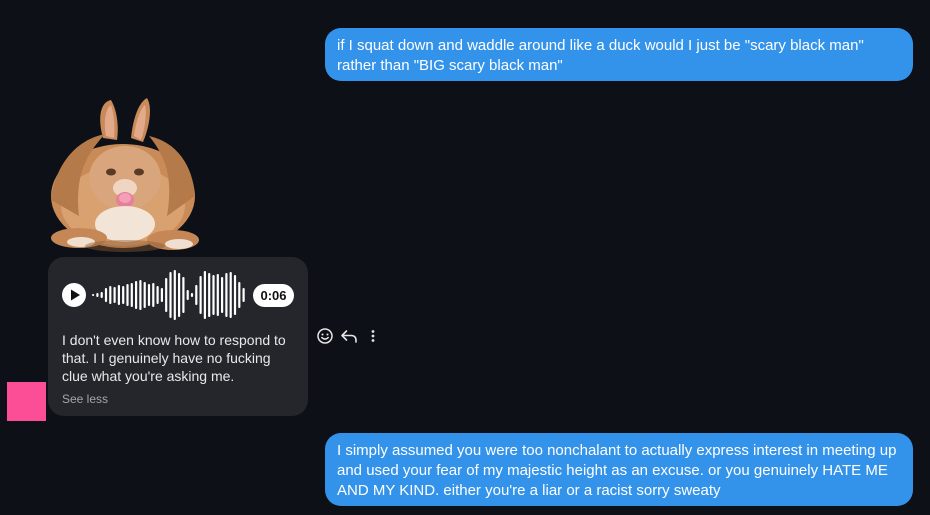 Image resolution: width=930 pixels, height=515 pixels. I want to click on orange-bunny-cat-sticker, so click(125, 175).